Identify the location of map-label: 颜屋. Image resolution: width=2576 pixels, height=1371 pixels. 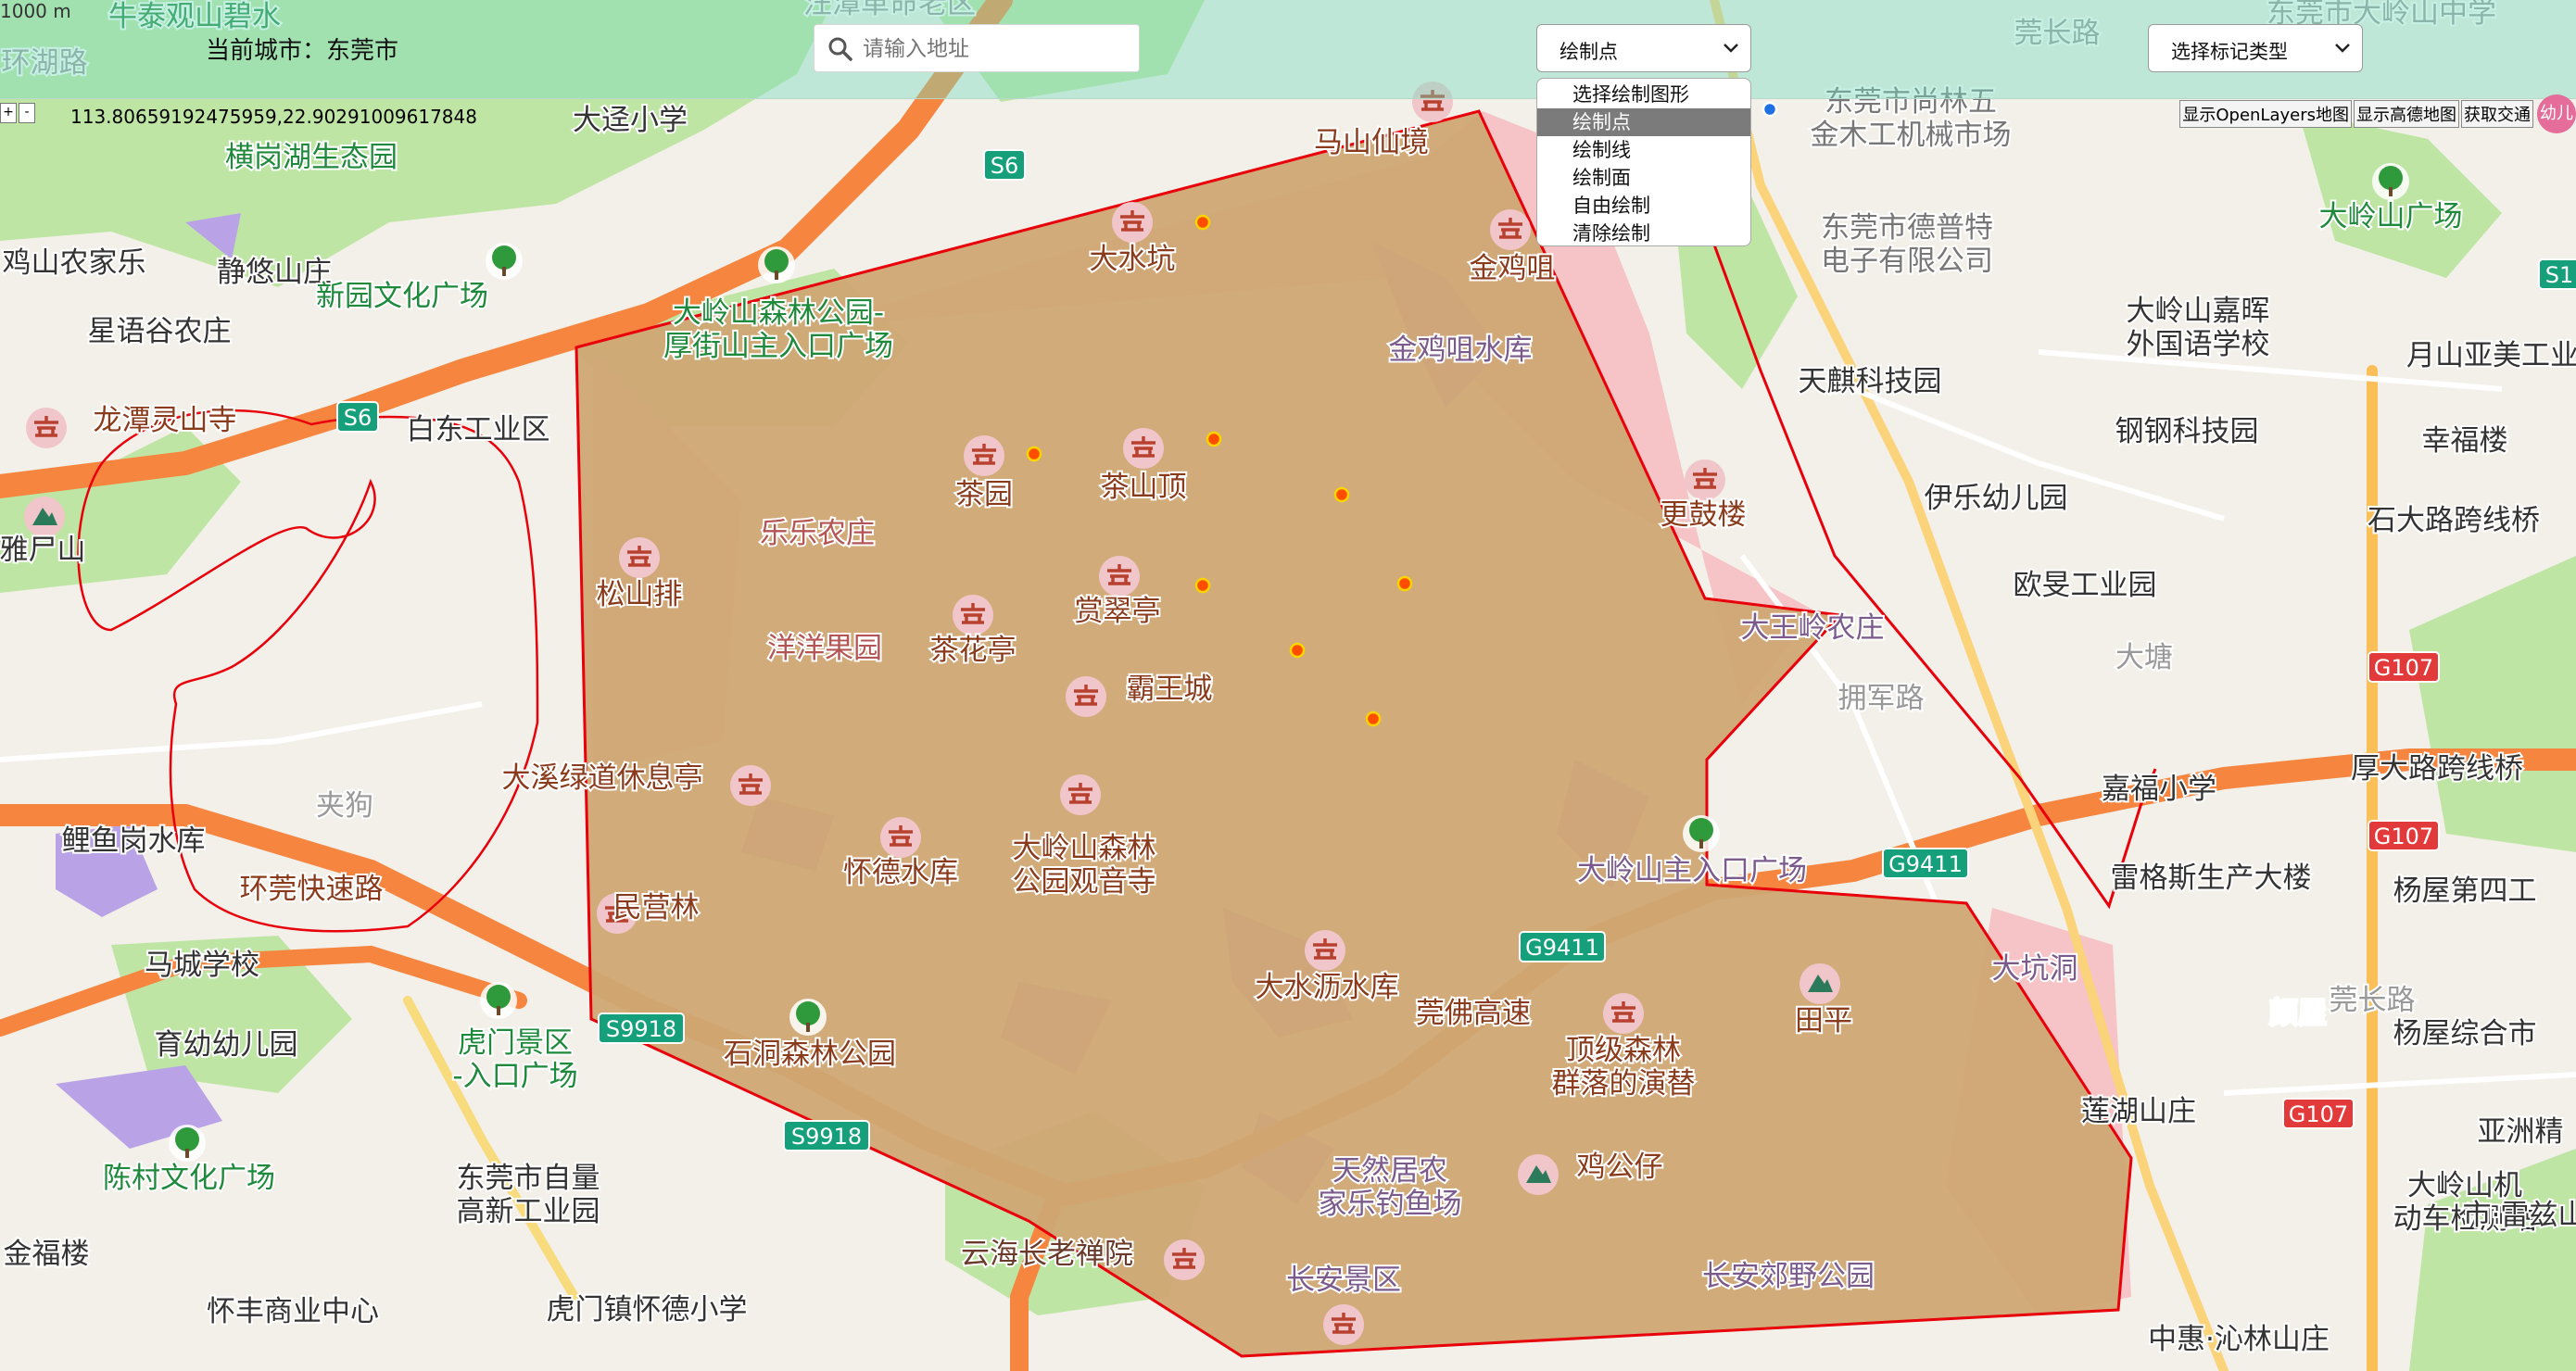
(2298, 1013).